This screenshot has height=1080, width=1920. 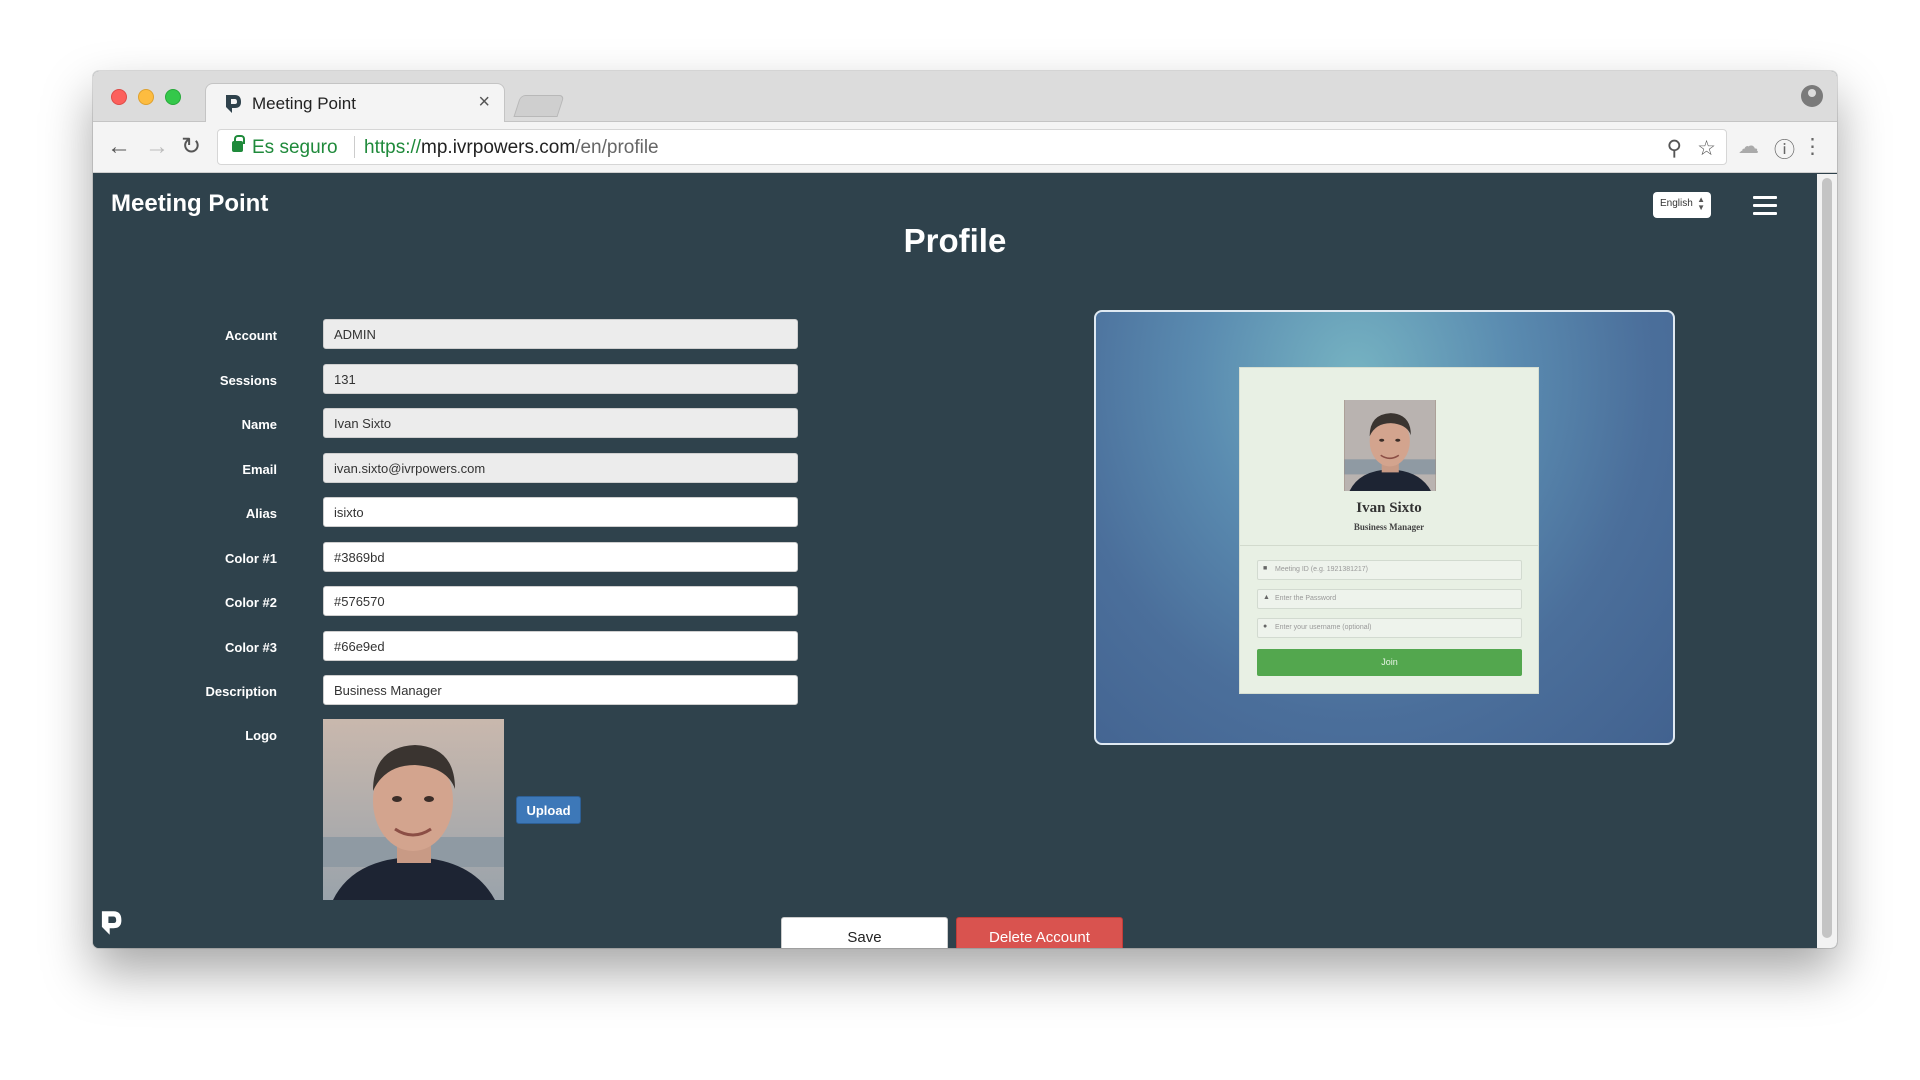 I want to click on language-select-value: English, so click(x=1676, y=203).